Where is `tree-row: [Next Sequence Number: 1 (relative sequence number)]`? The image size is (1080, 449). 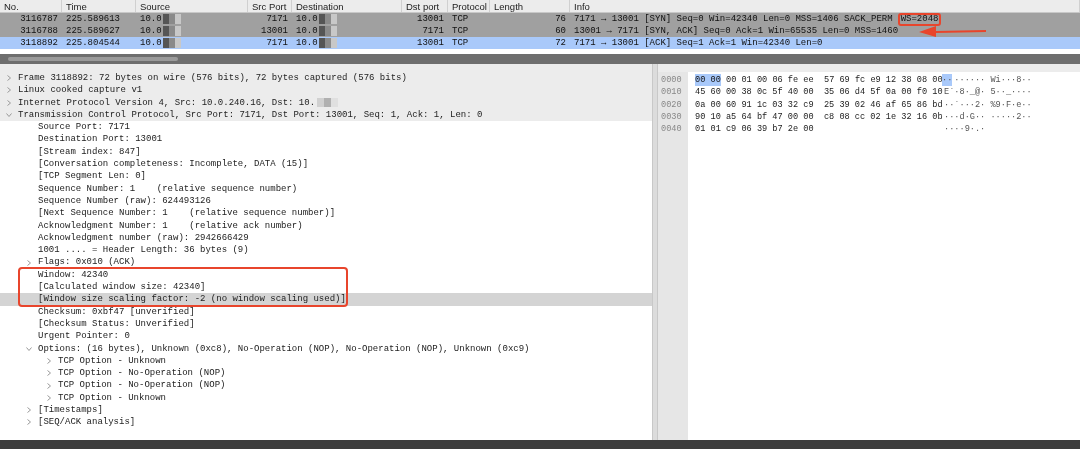
tree-row: [Next Sequence Number: 1 (relative sequence number)] is located at coordinates (326, 213).